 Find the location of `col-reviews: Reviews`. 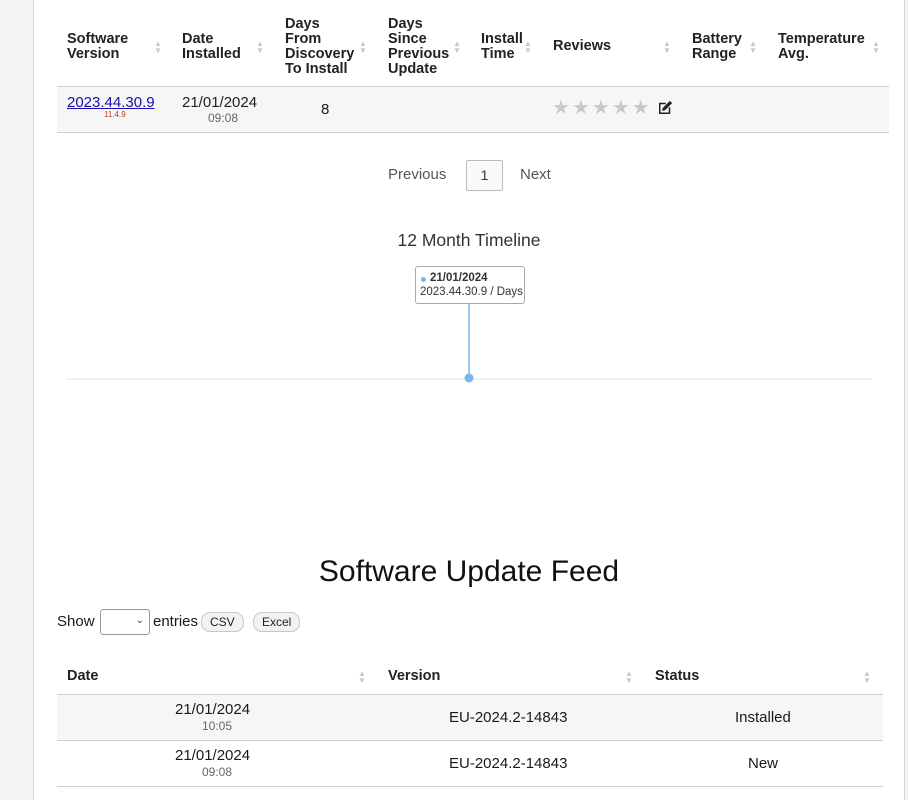

col-reviews: Reviews is located at coordinates (582, 46).